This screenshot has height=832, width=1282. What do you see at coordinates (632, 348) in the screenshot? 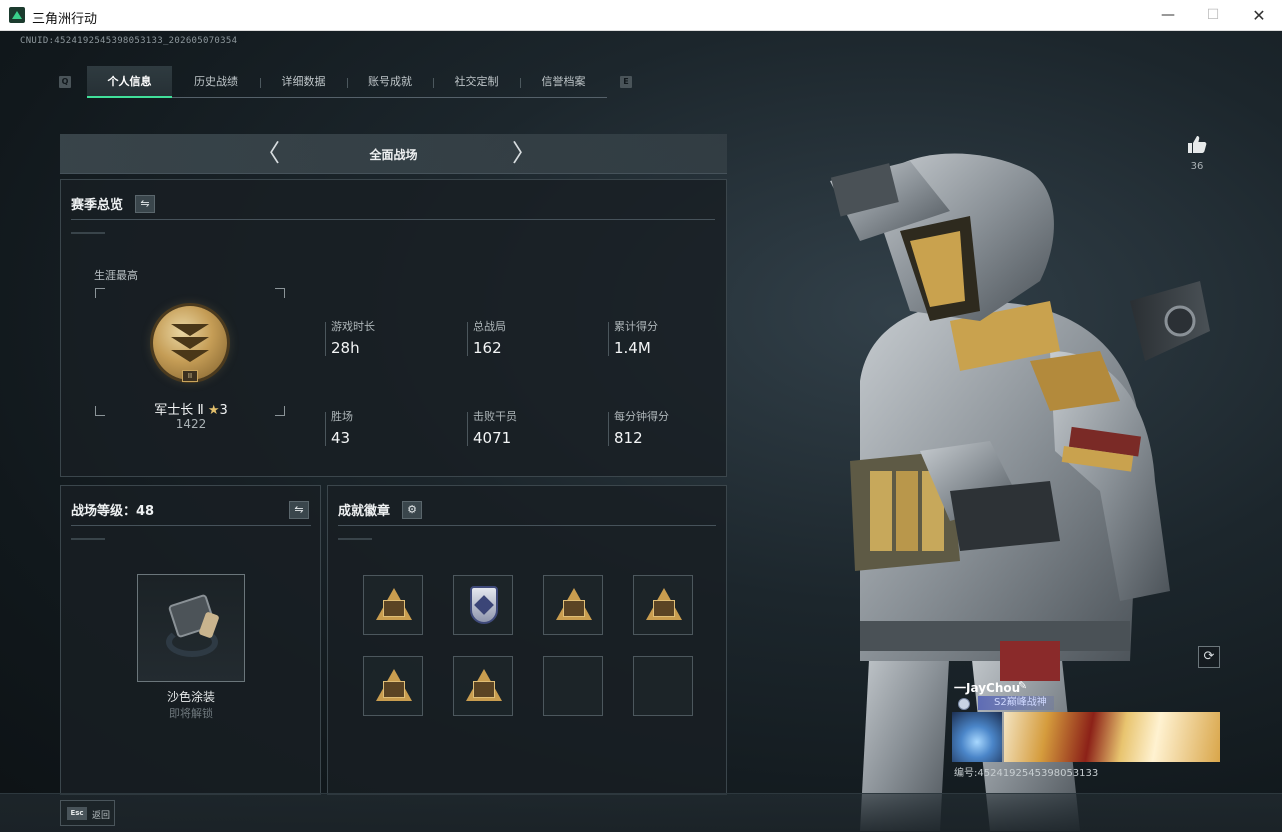
I see `stat-value: 1.4M` at bounding box center [632, 348].